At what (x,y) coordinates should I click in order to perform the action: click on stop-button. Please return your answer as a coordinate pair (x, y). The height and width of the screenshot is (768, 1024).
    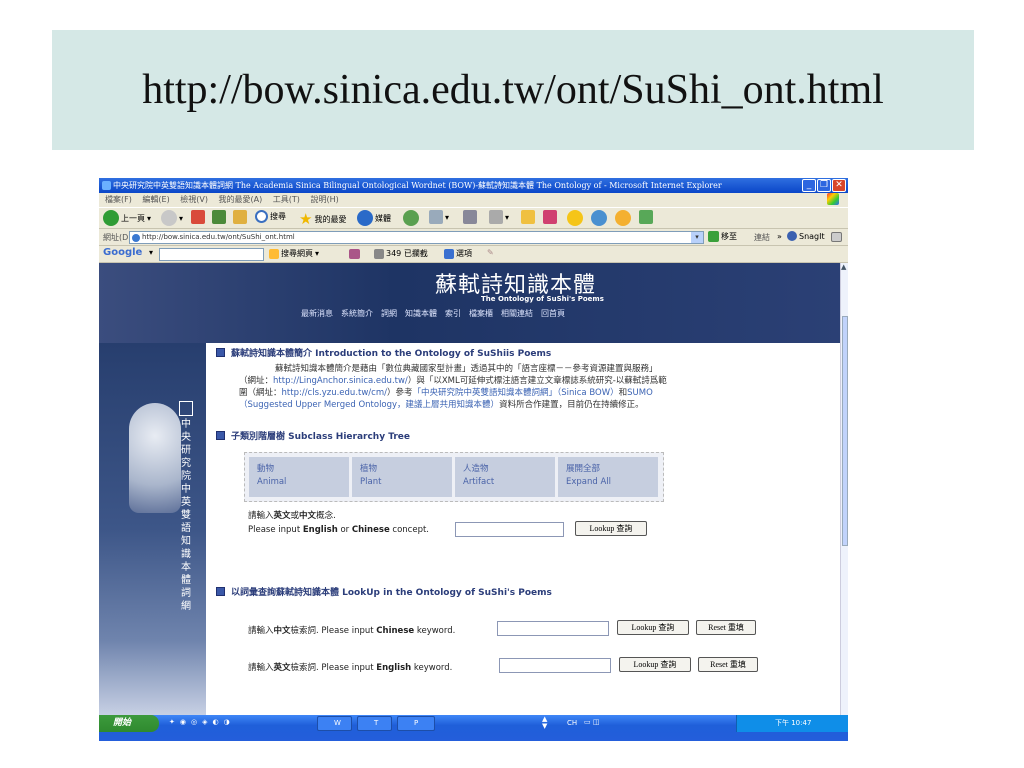
    Looking at the image, I should click on (198, 217).